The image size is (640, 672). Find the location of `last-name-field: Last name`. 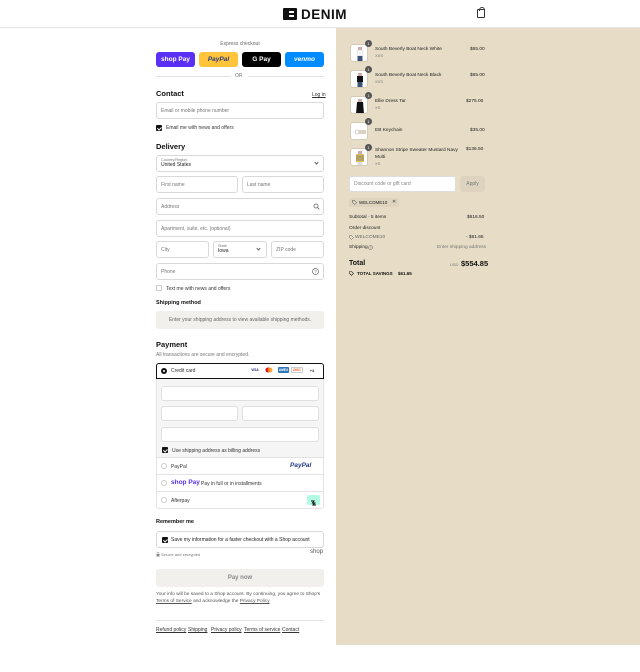

last-name-field: Last name is located at coordinates (283, 184).